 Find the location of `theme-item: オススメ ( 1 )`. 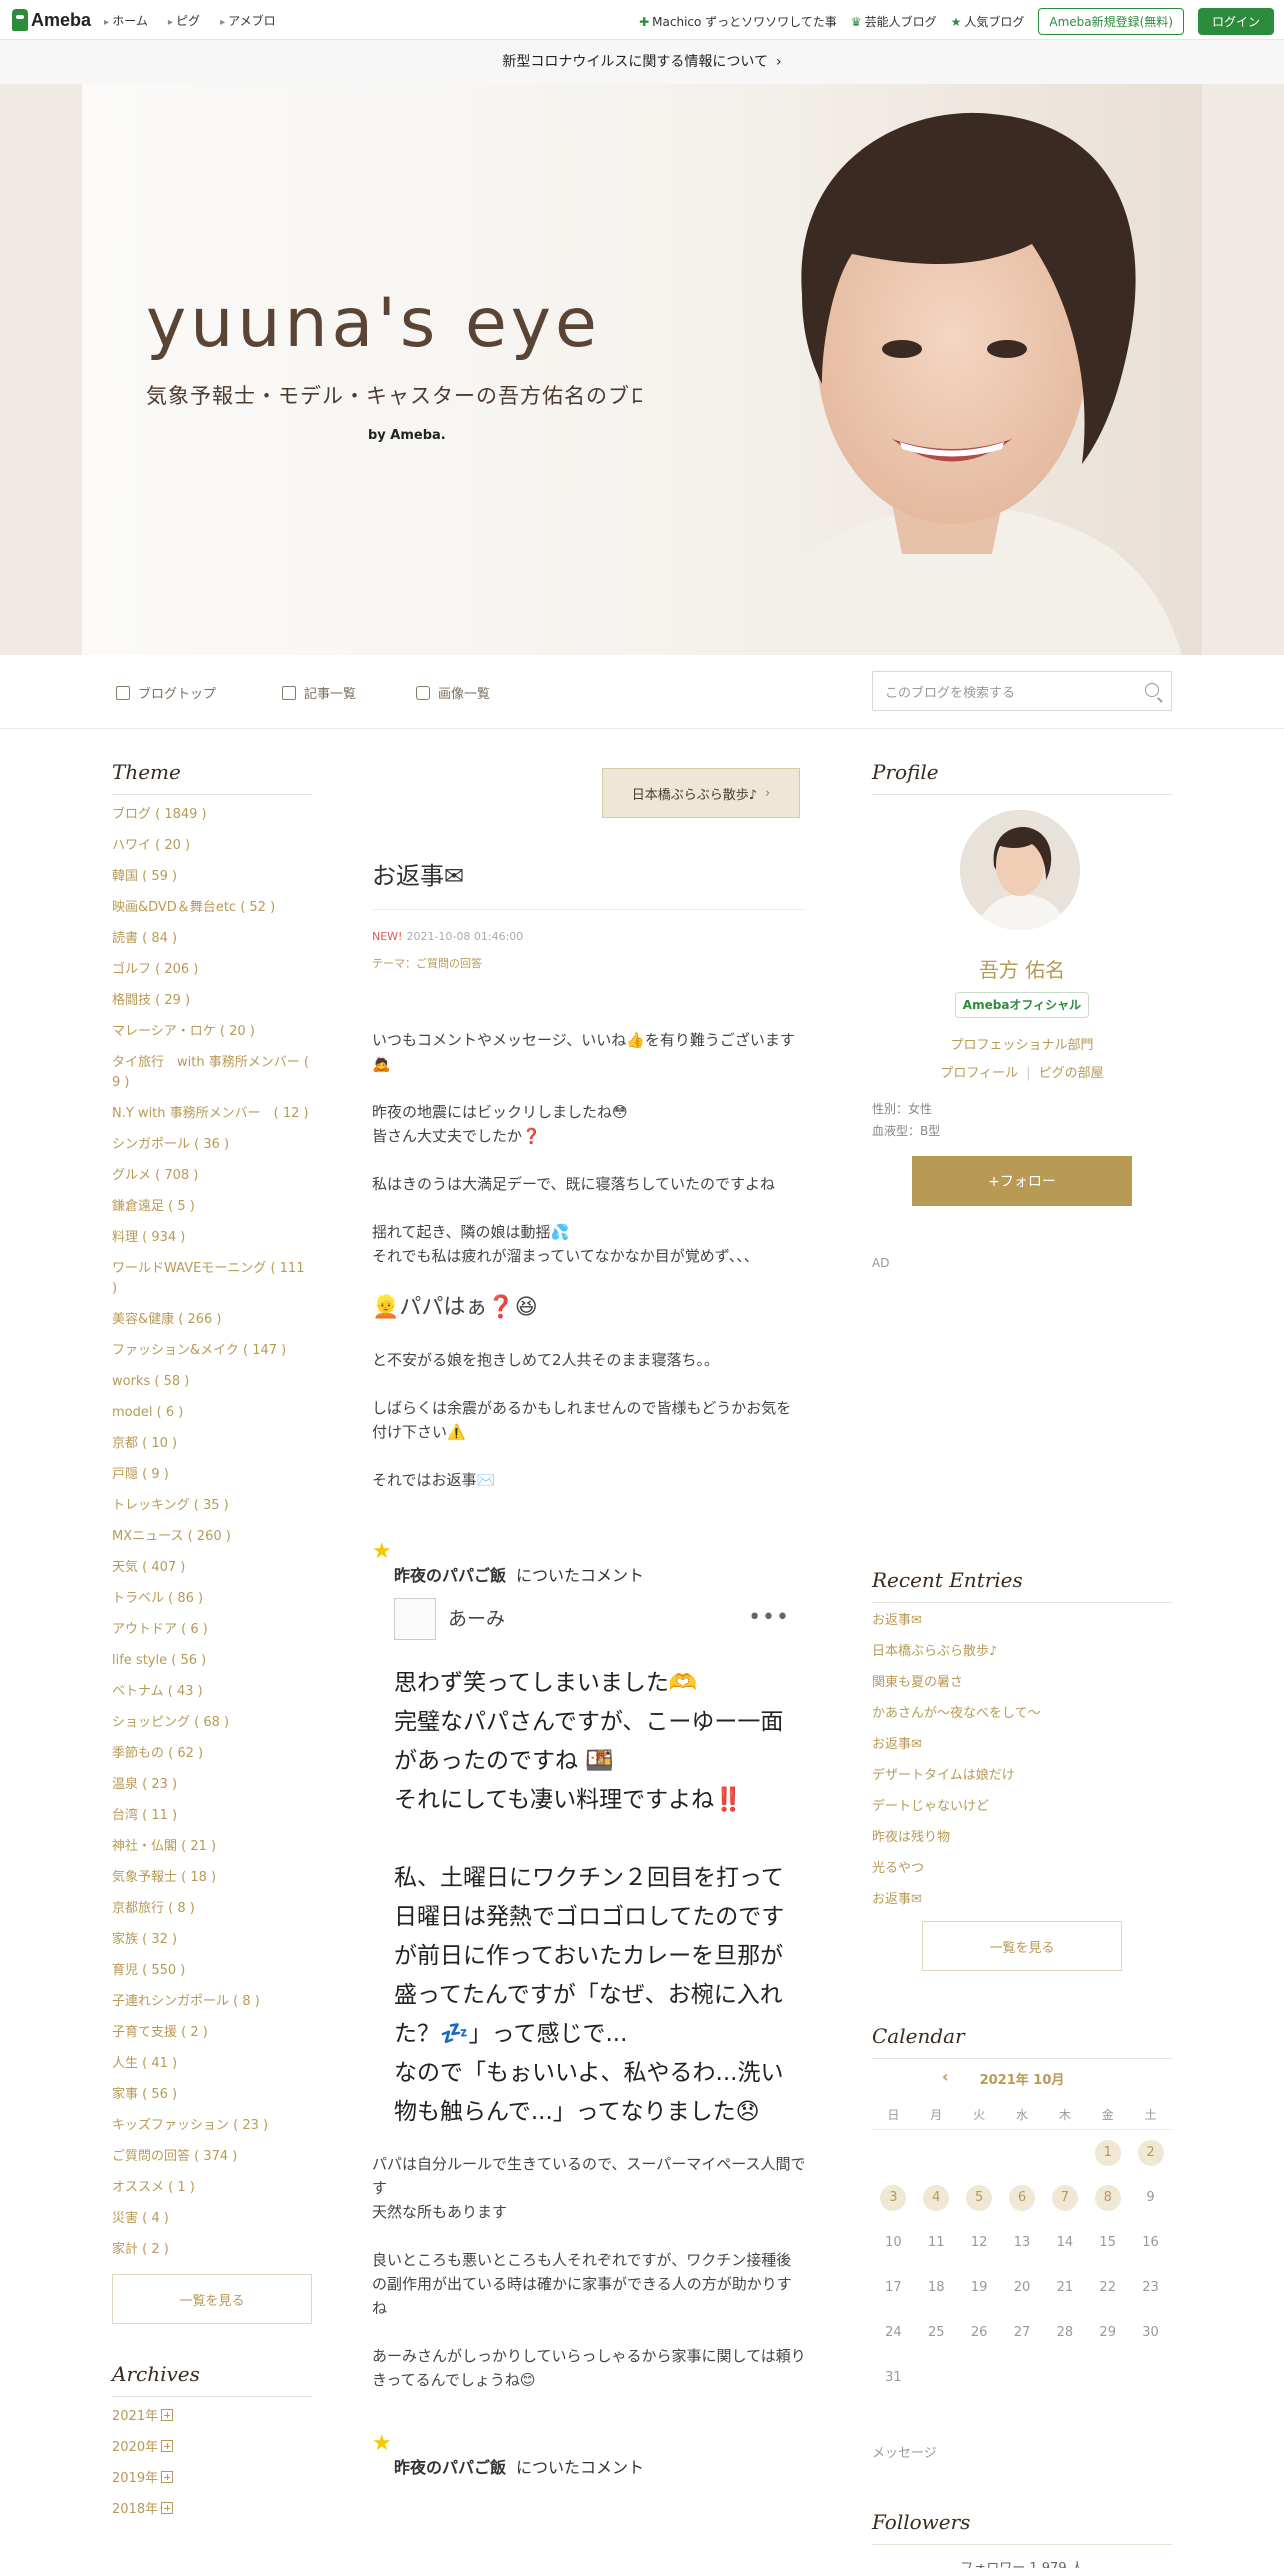

theme-item: オススメ ( 1 ) is located at coordinates (212, 2188).